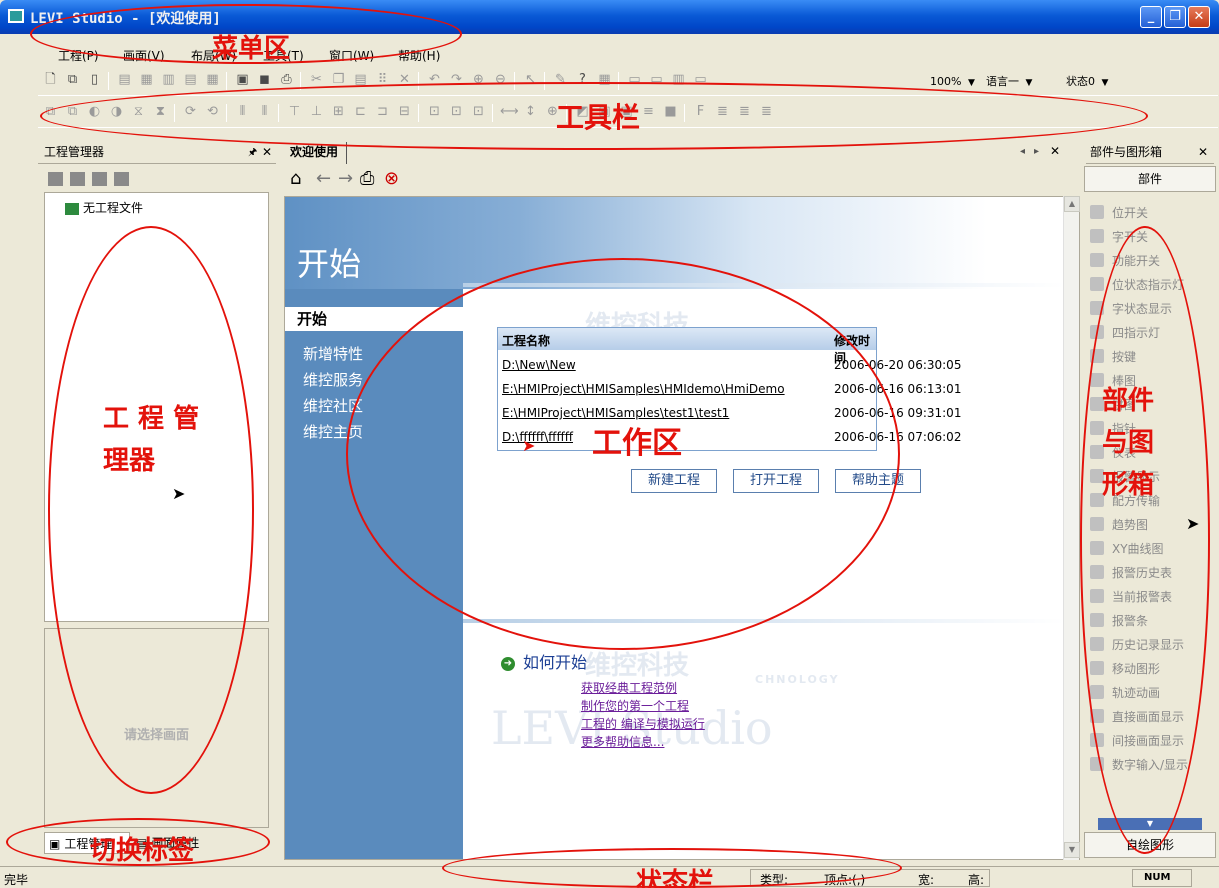 The image size is (1219, 888). I want to click on new-project-icon, so click(55, 179).